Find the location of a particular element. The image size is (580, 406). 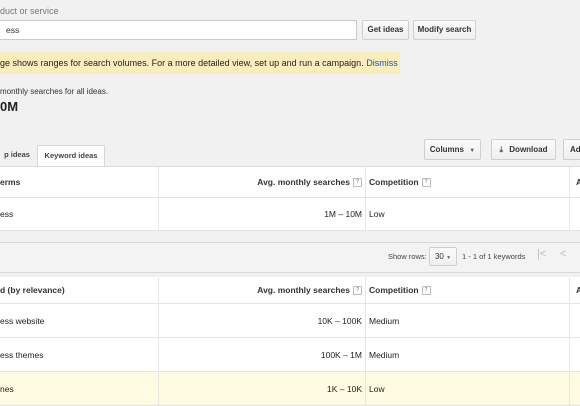

search-input: ess is located at coordinates (178, 30).